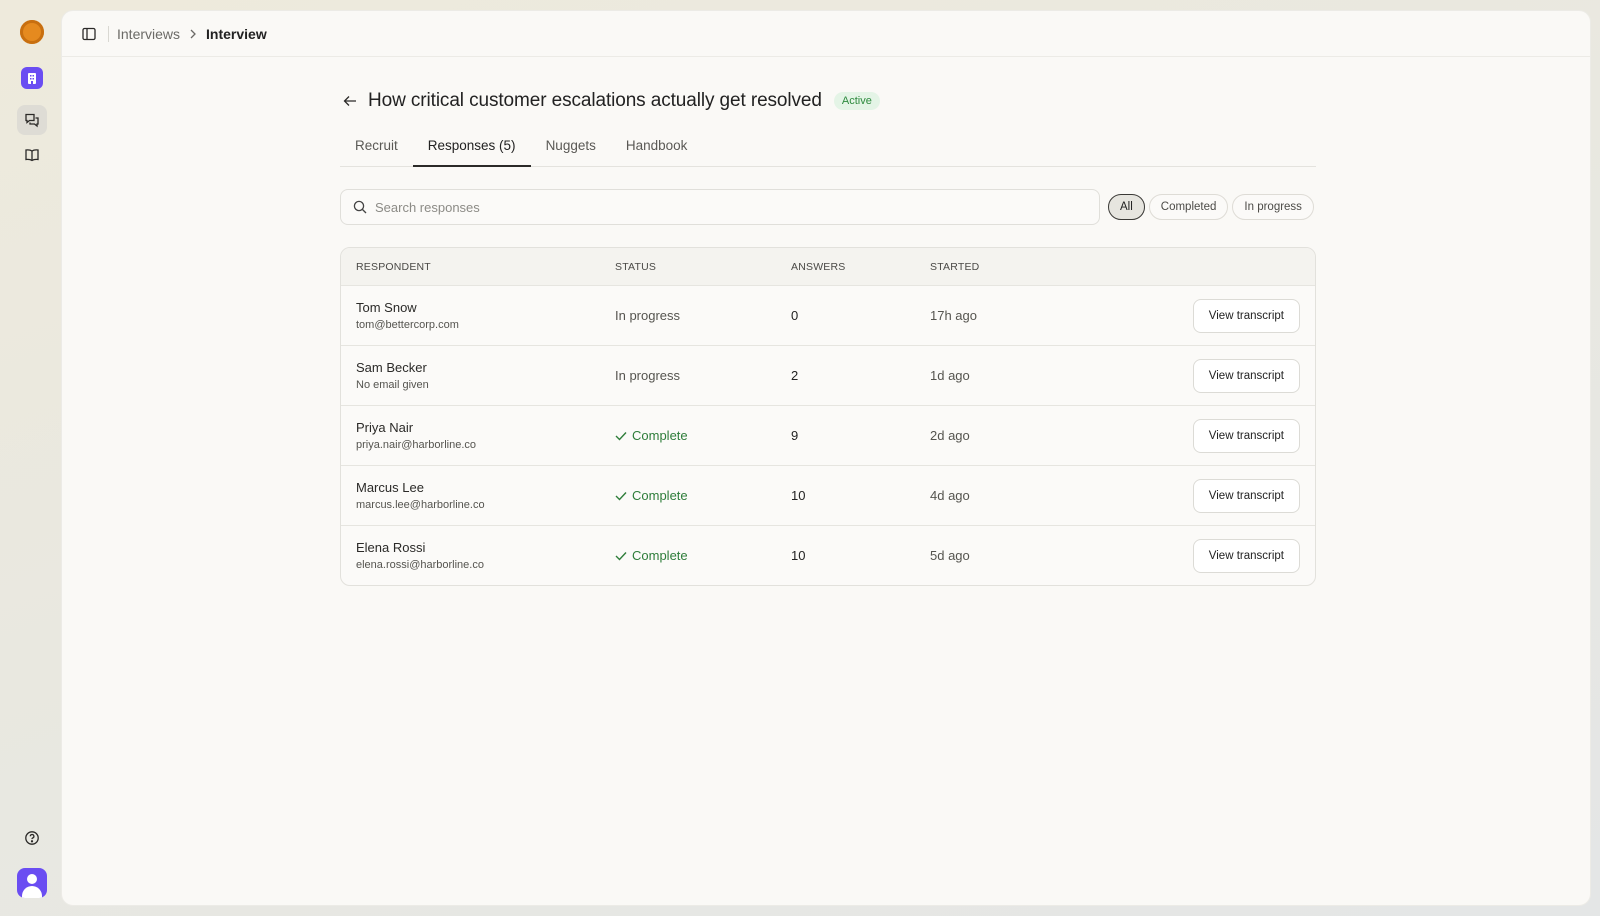 This screenshot has width=1600, height=916. Describe the element at coordinates (795, 375) in the screenshot. I see `answers-count: 2` at that location.